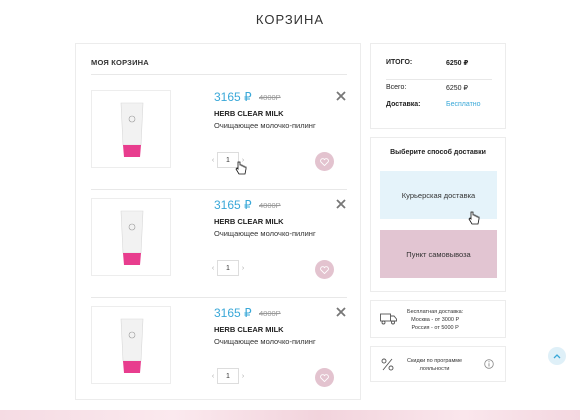 The width and height of the screenshot is (580, 420). I want to click on delivery-value: Бесплатно, so click(463, 104).